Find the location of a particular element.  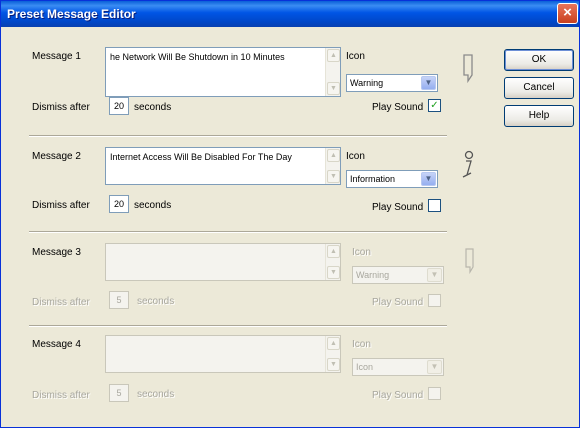

close-icon: × is located at coordinates (567, 12).